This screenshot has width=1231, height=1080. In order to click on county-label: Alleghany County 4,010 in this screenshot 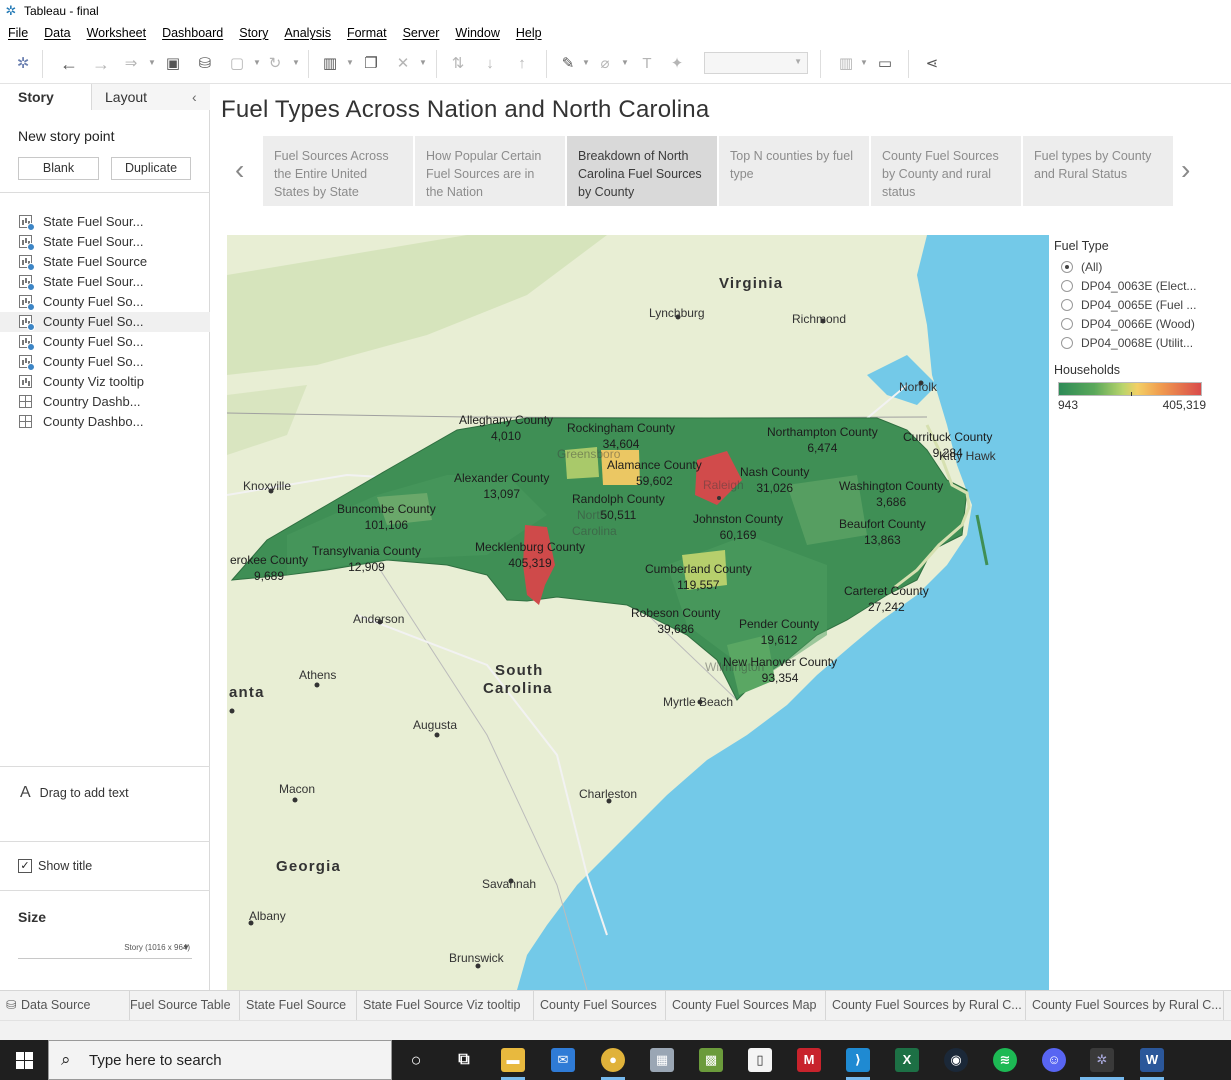, I will do `click(506, 428)`.